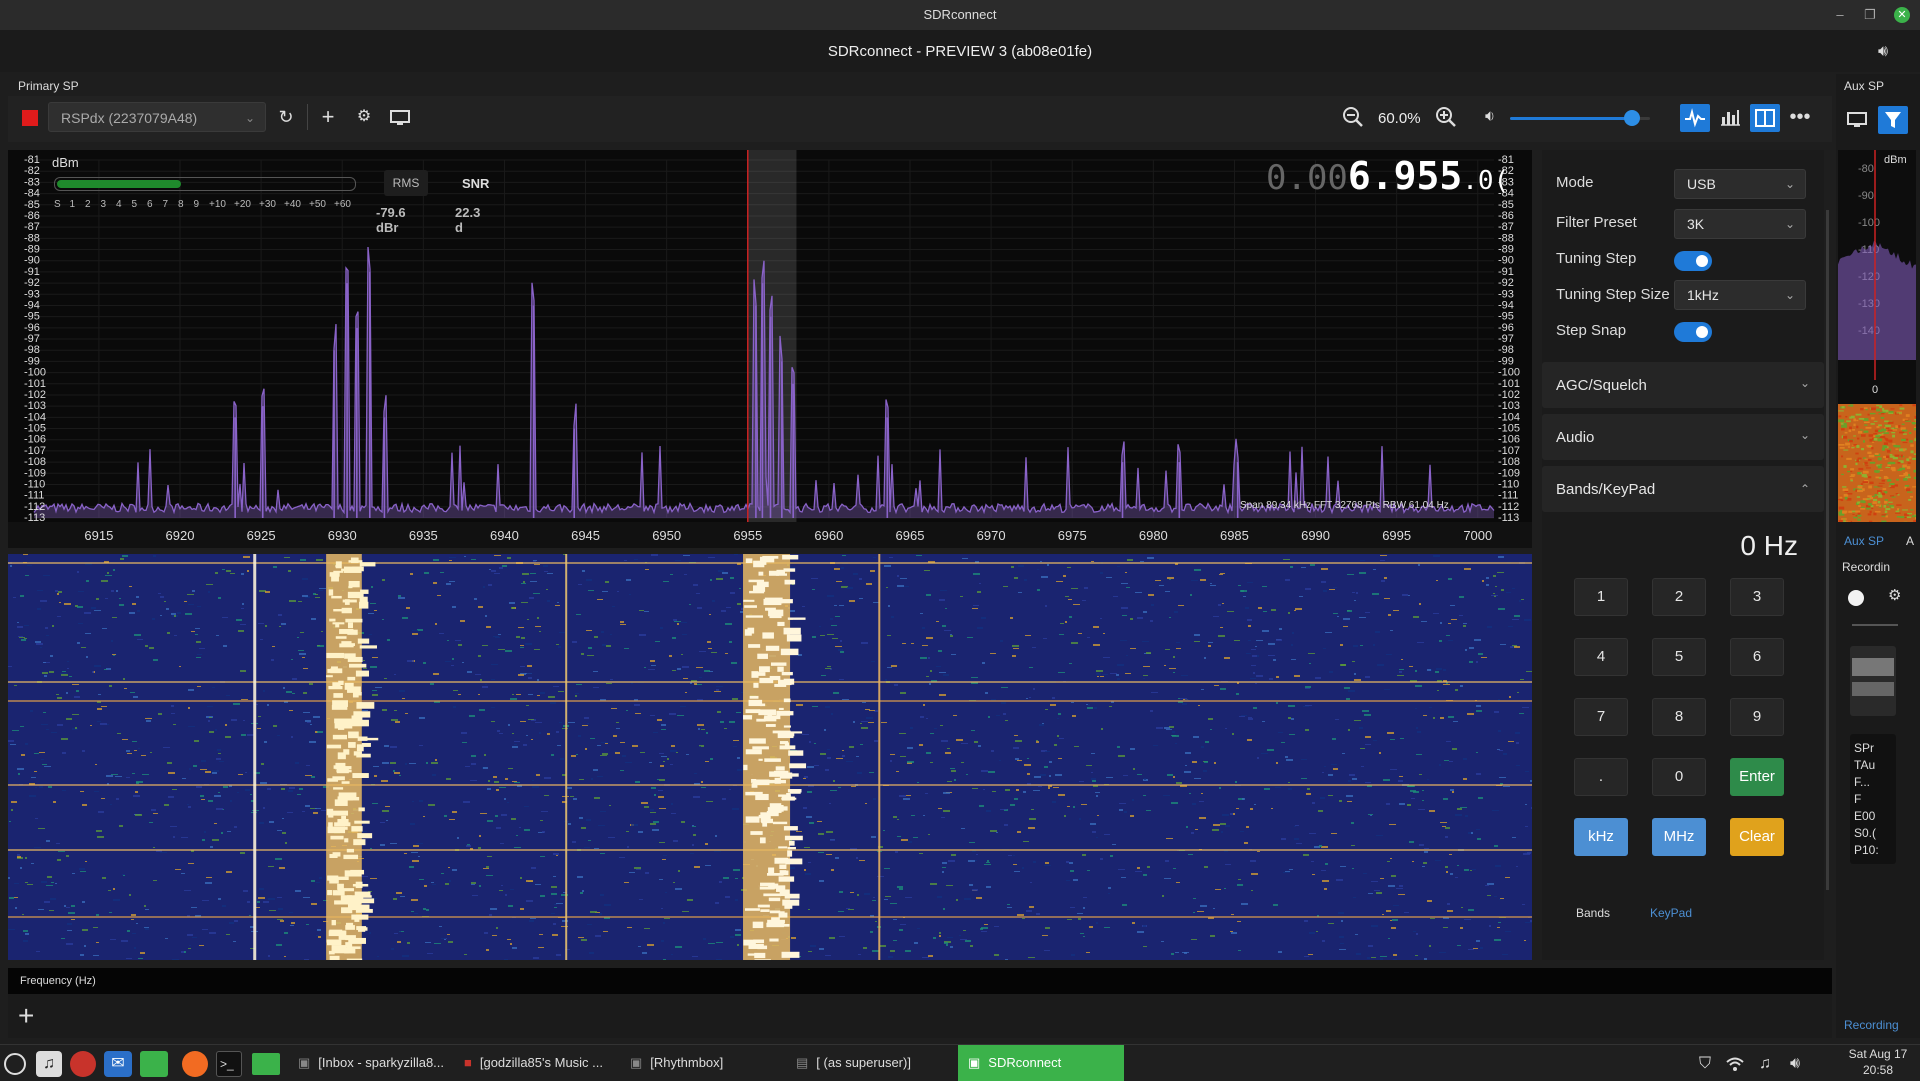 This screenshot has width=1920, height=1081. Describe the element at coordinates (1601, 717) in the screenshot. I see `key-7: 7` at that location.